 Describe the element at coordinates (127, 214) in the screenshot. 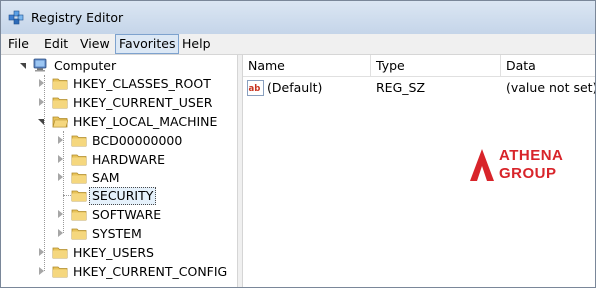

I see `tree-label: SOFTWARE` at that location.